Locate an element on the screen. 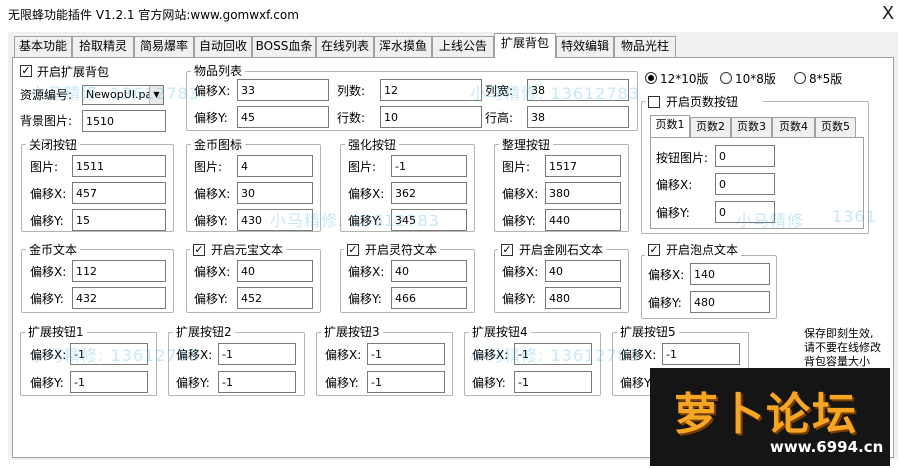  sort-button-offy-input is located at coordinates (583, 220).